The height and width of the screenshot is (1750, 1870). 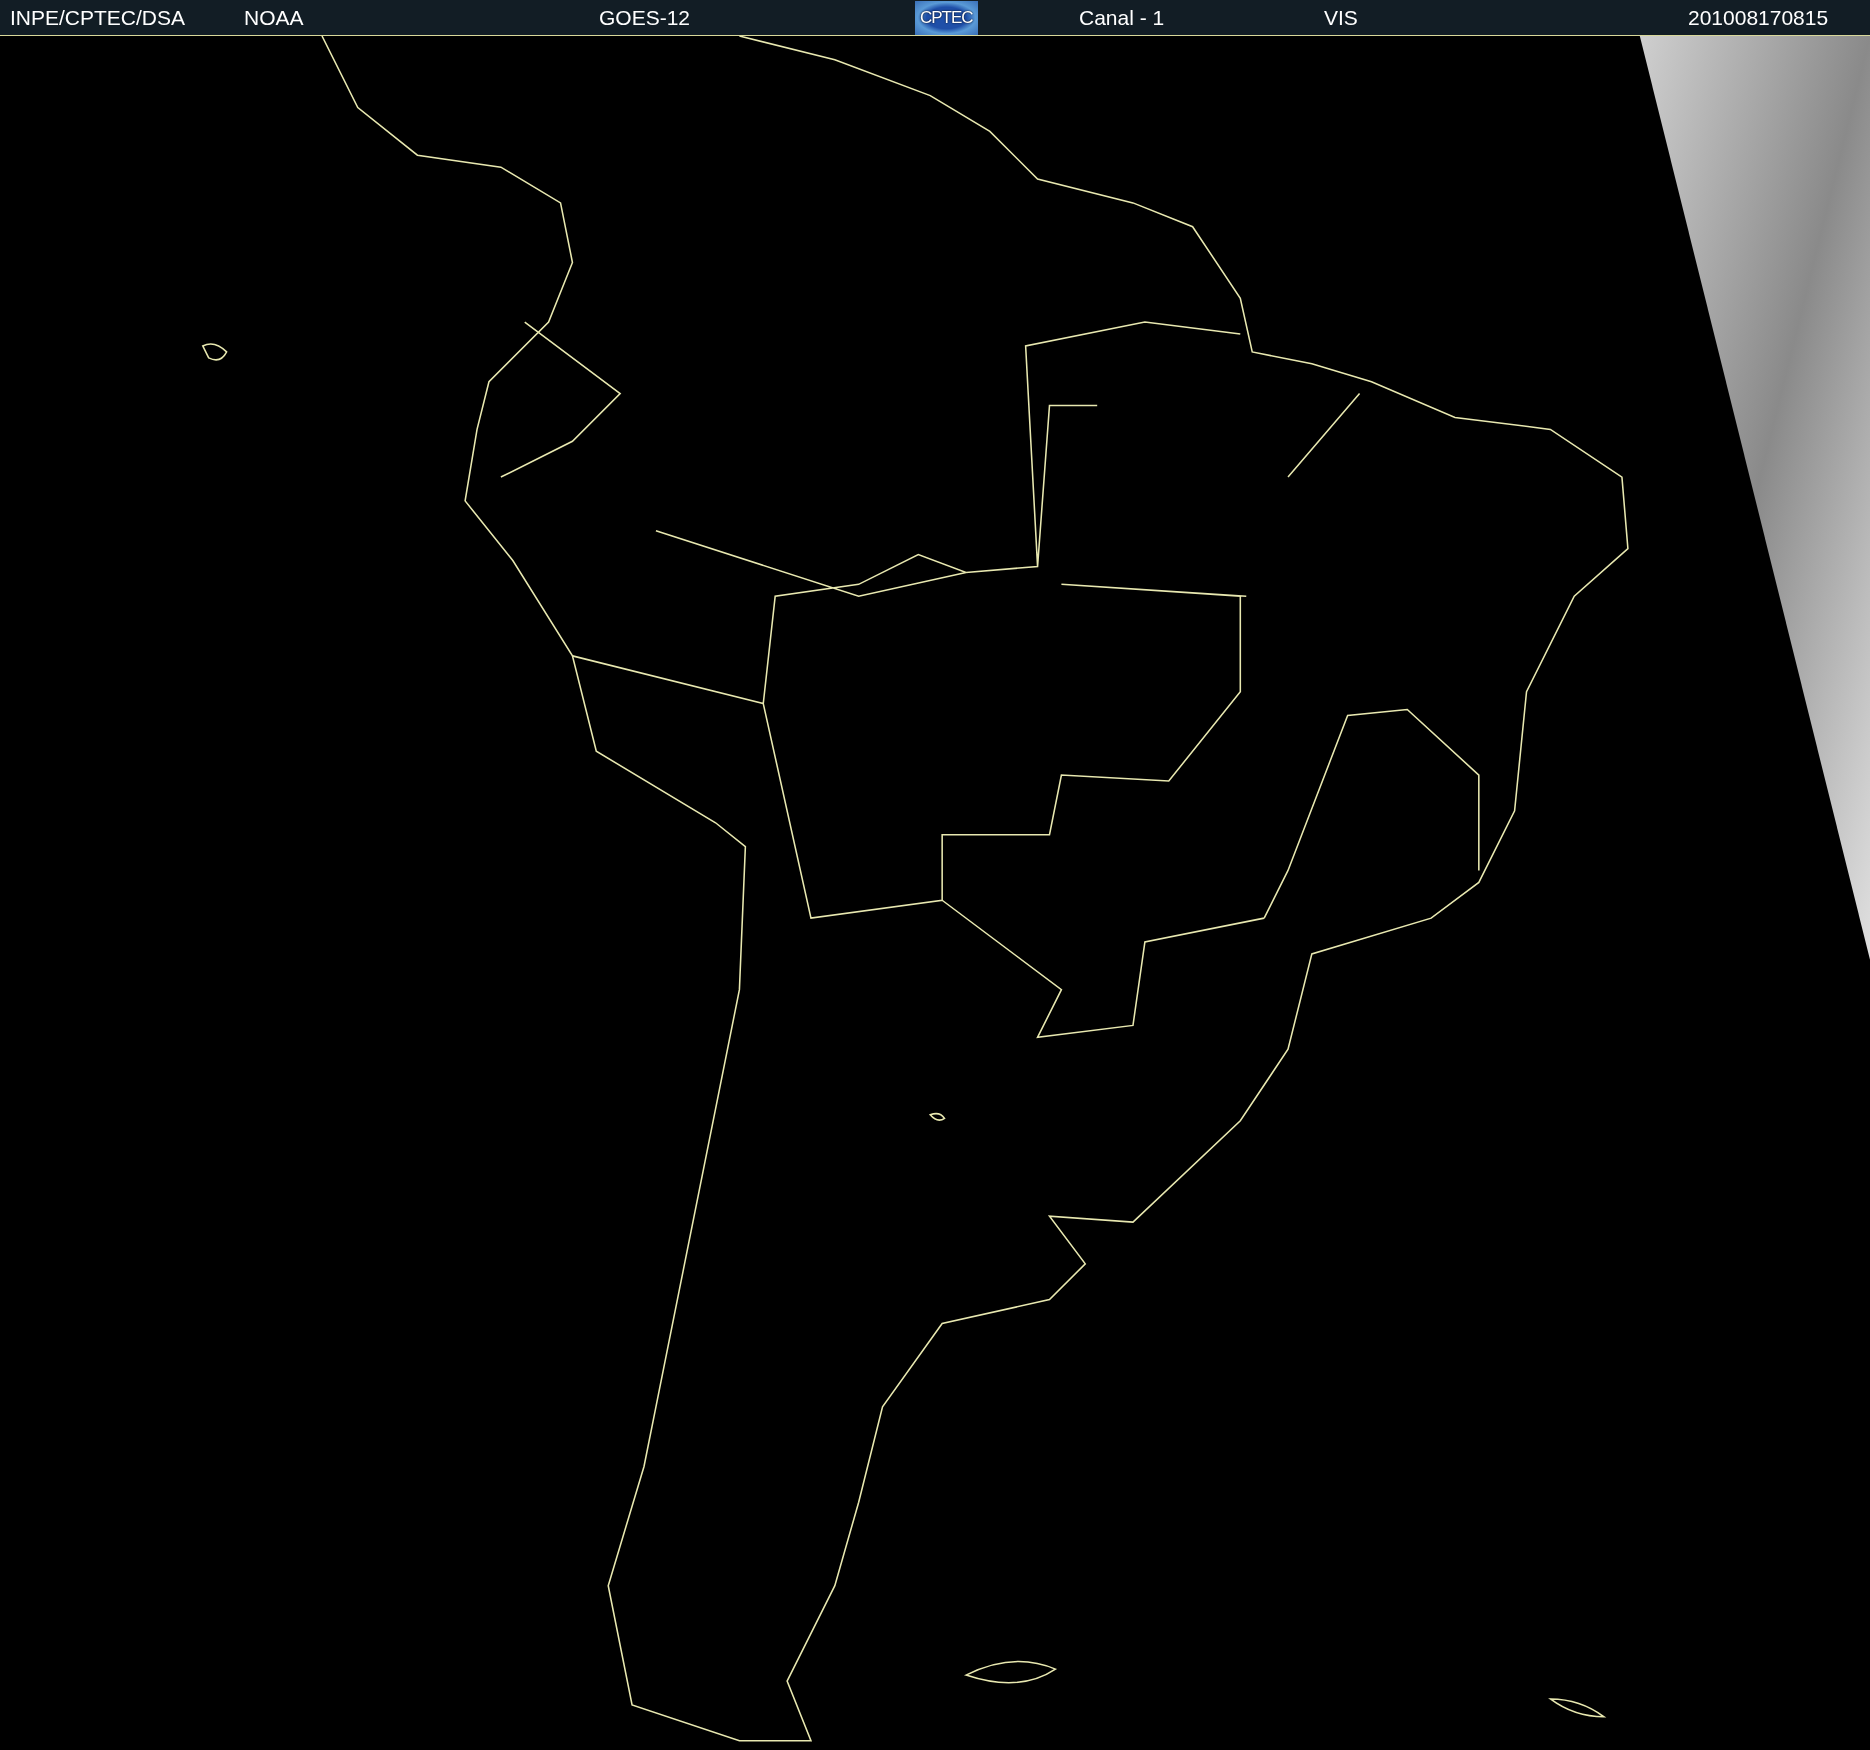 I want to click on header-label: GOES-12, so click(x=645, y=17).